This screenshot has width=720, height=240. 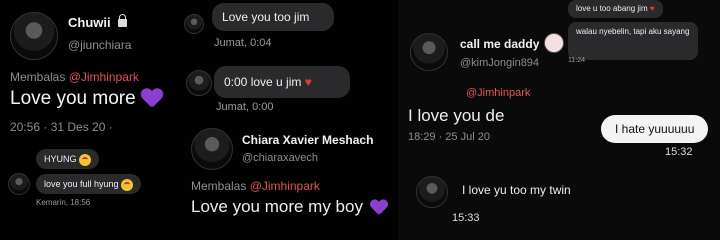 I want to click on display-name-text: Chuwii, so click(x=89, y=22).